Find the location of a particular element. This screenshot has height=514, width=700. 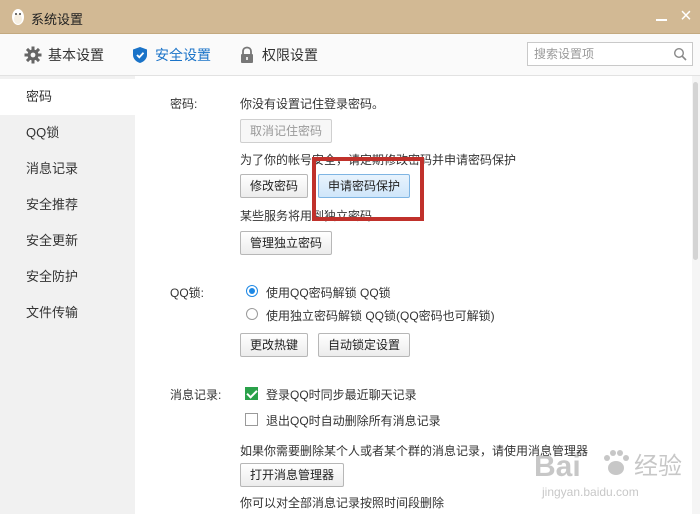

search-box is located at coordinates (610, 54).